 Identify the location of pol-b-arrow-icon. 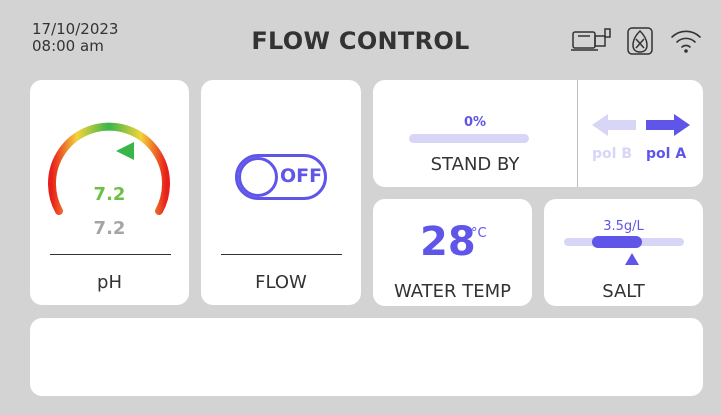
(614, 125).